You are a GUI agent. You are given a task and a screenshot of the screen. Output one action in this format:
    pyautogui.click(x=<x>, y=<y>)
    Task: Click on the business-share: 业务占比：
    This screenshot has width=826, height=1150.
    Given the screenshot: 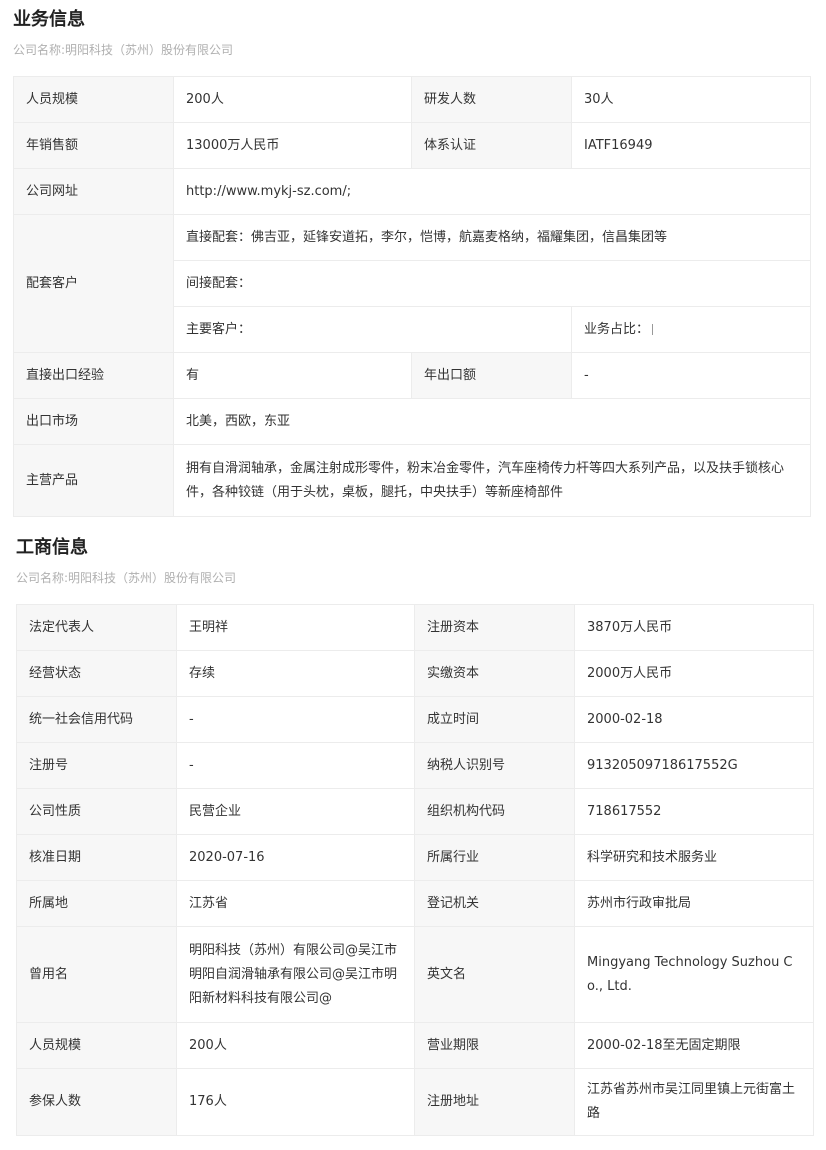 What is the action you would take?
    pyautogui.click(x=691, y=329)
    